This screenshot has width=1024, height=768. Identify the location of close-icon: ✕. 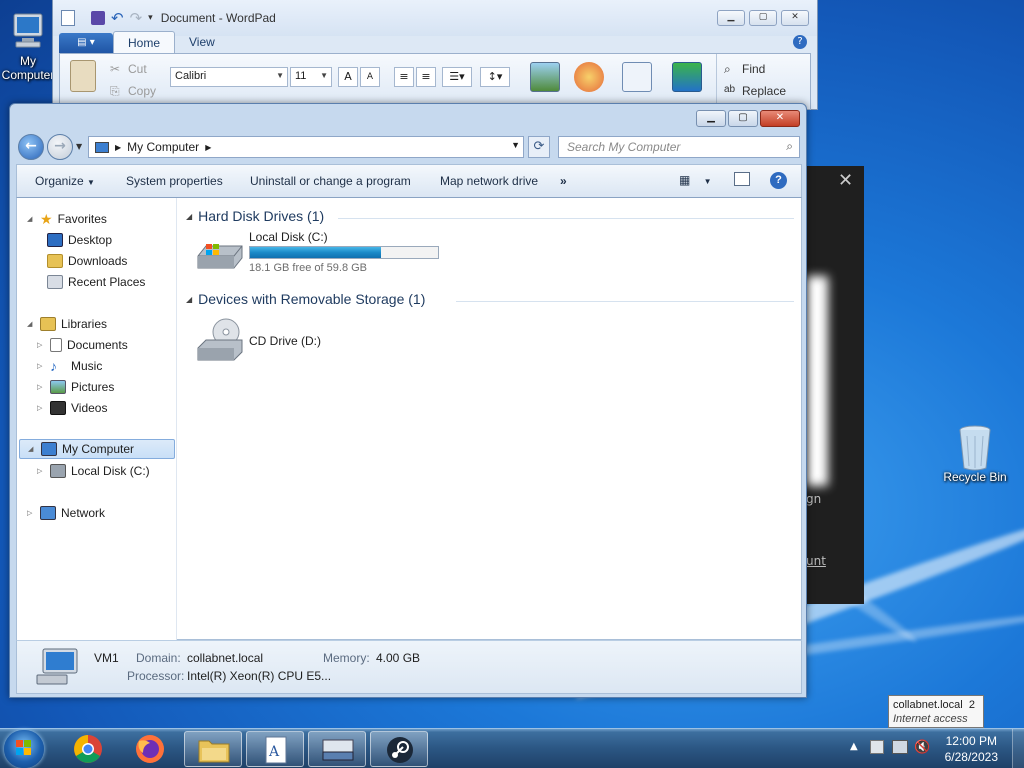
(845, 180).